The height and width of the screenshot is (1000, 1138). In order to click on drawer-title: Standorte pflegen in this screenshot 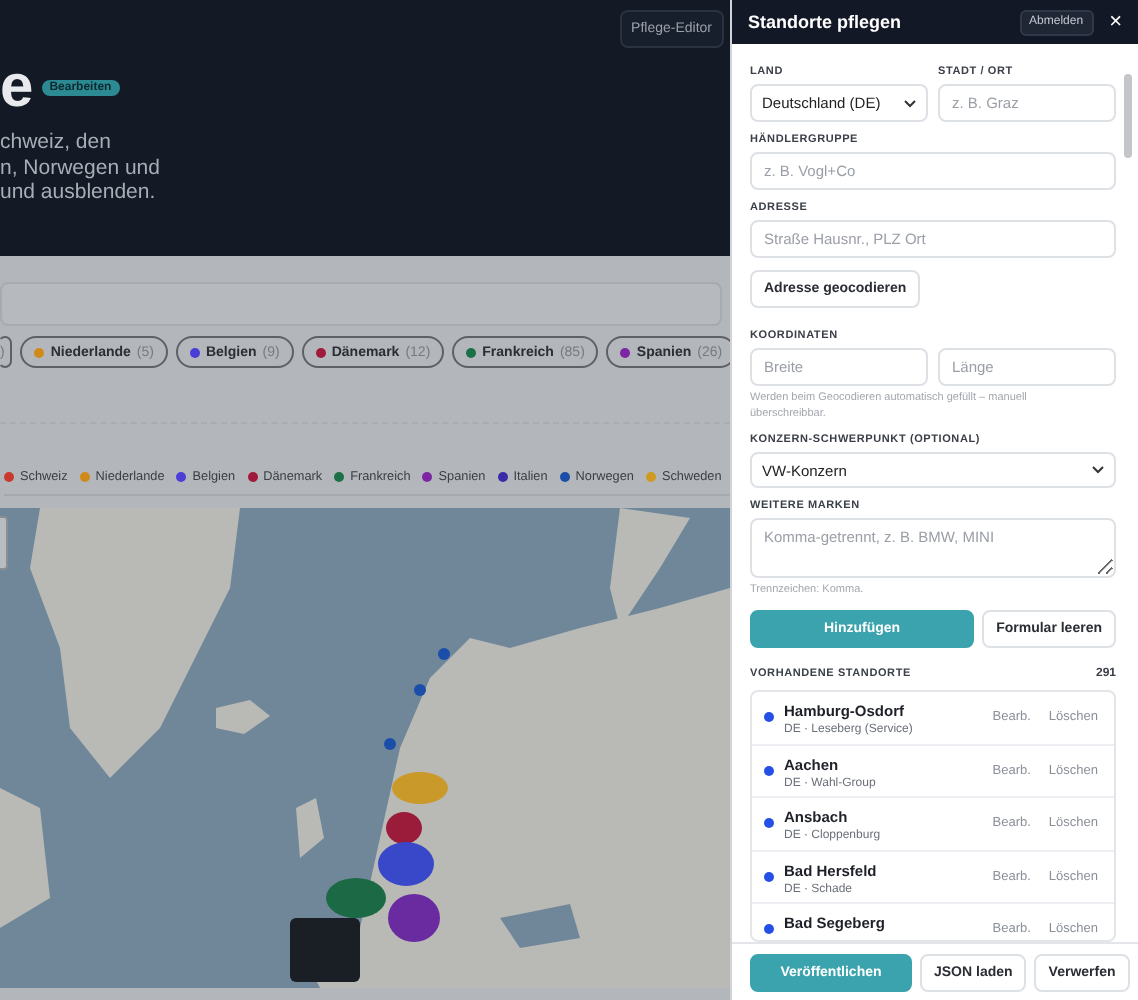, I will do `click(826, 22)`.